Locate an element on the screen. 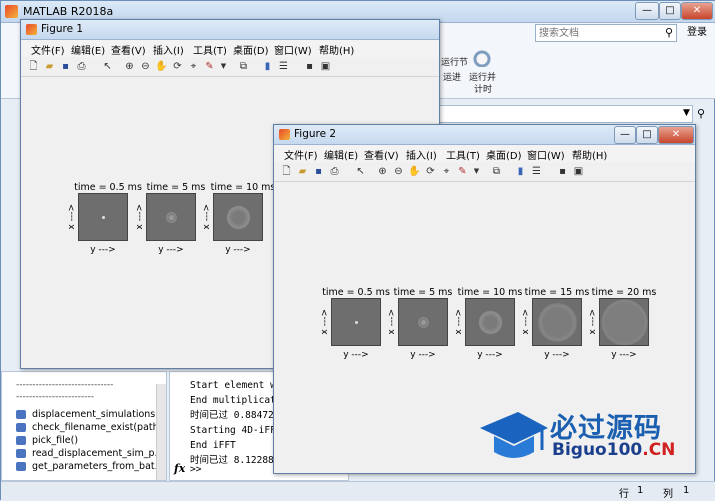 The image size is (715, 501). search-icon: ⚲ is located at coordinates (669, 32).